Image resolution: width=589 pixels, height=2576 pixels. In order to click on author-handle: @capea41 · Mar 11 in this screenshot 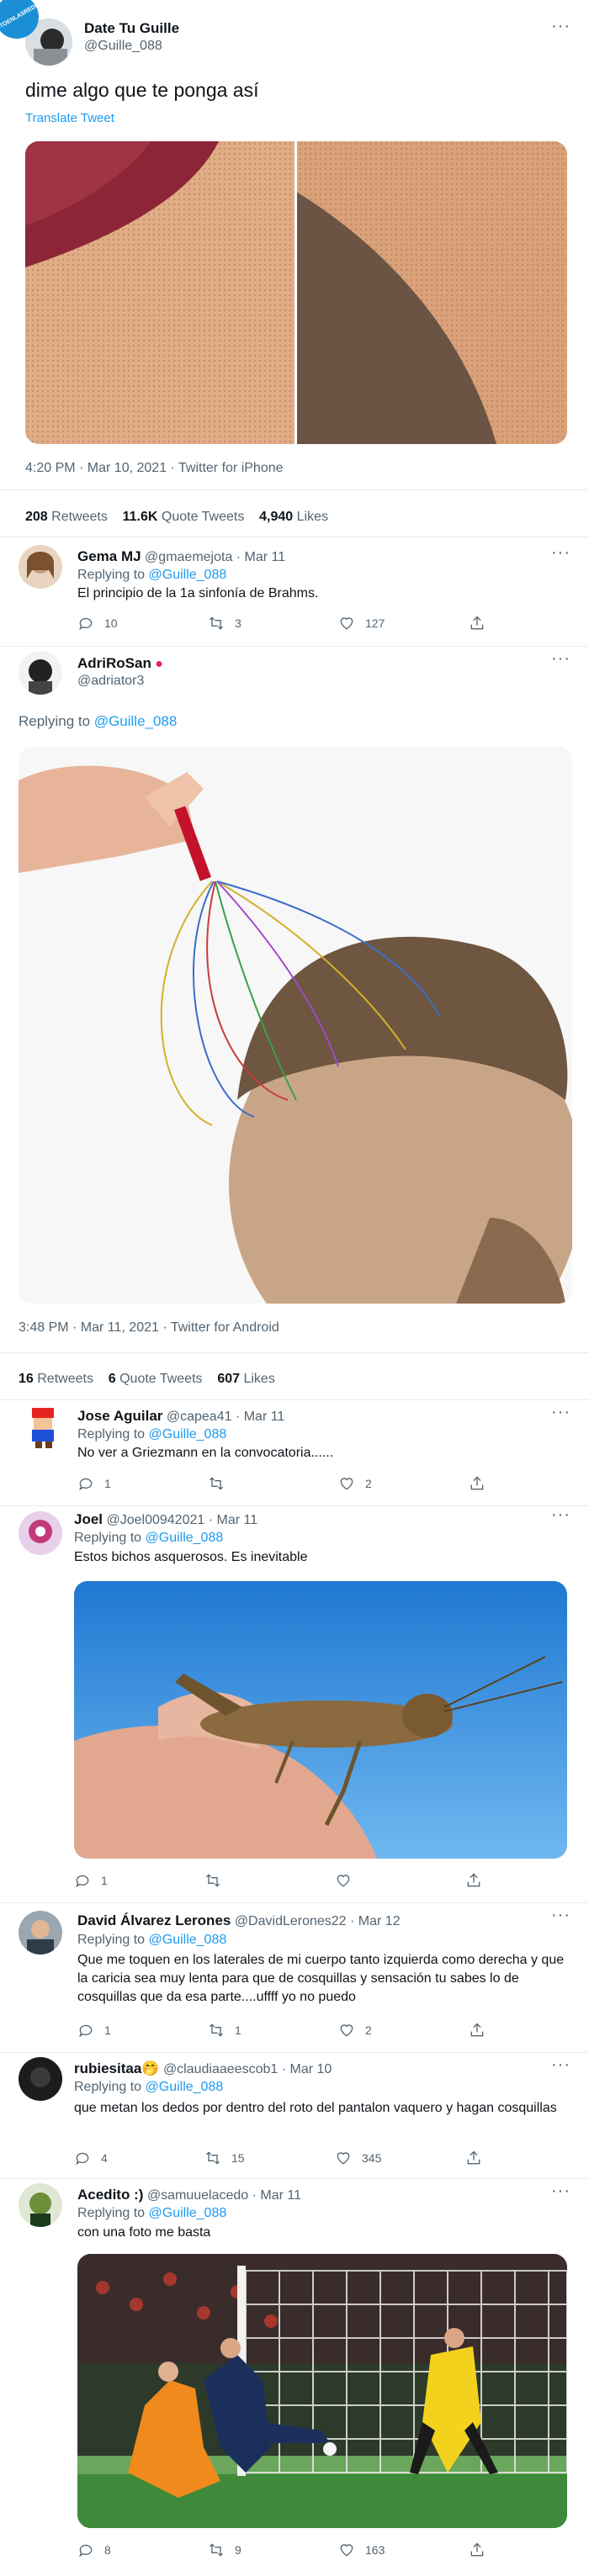, I will do `click(225, 1417)`.